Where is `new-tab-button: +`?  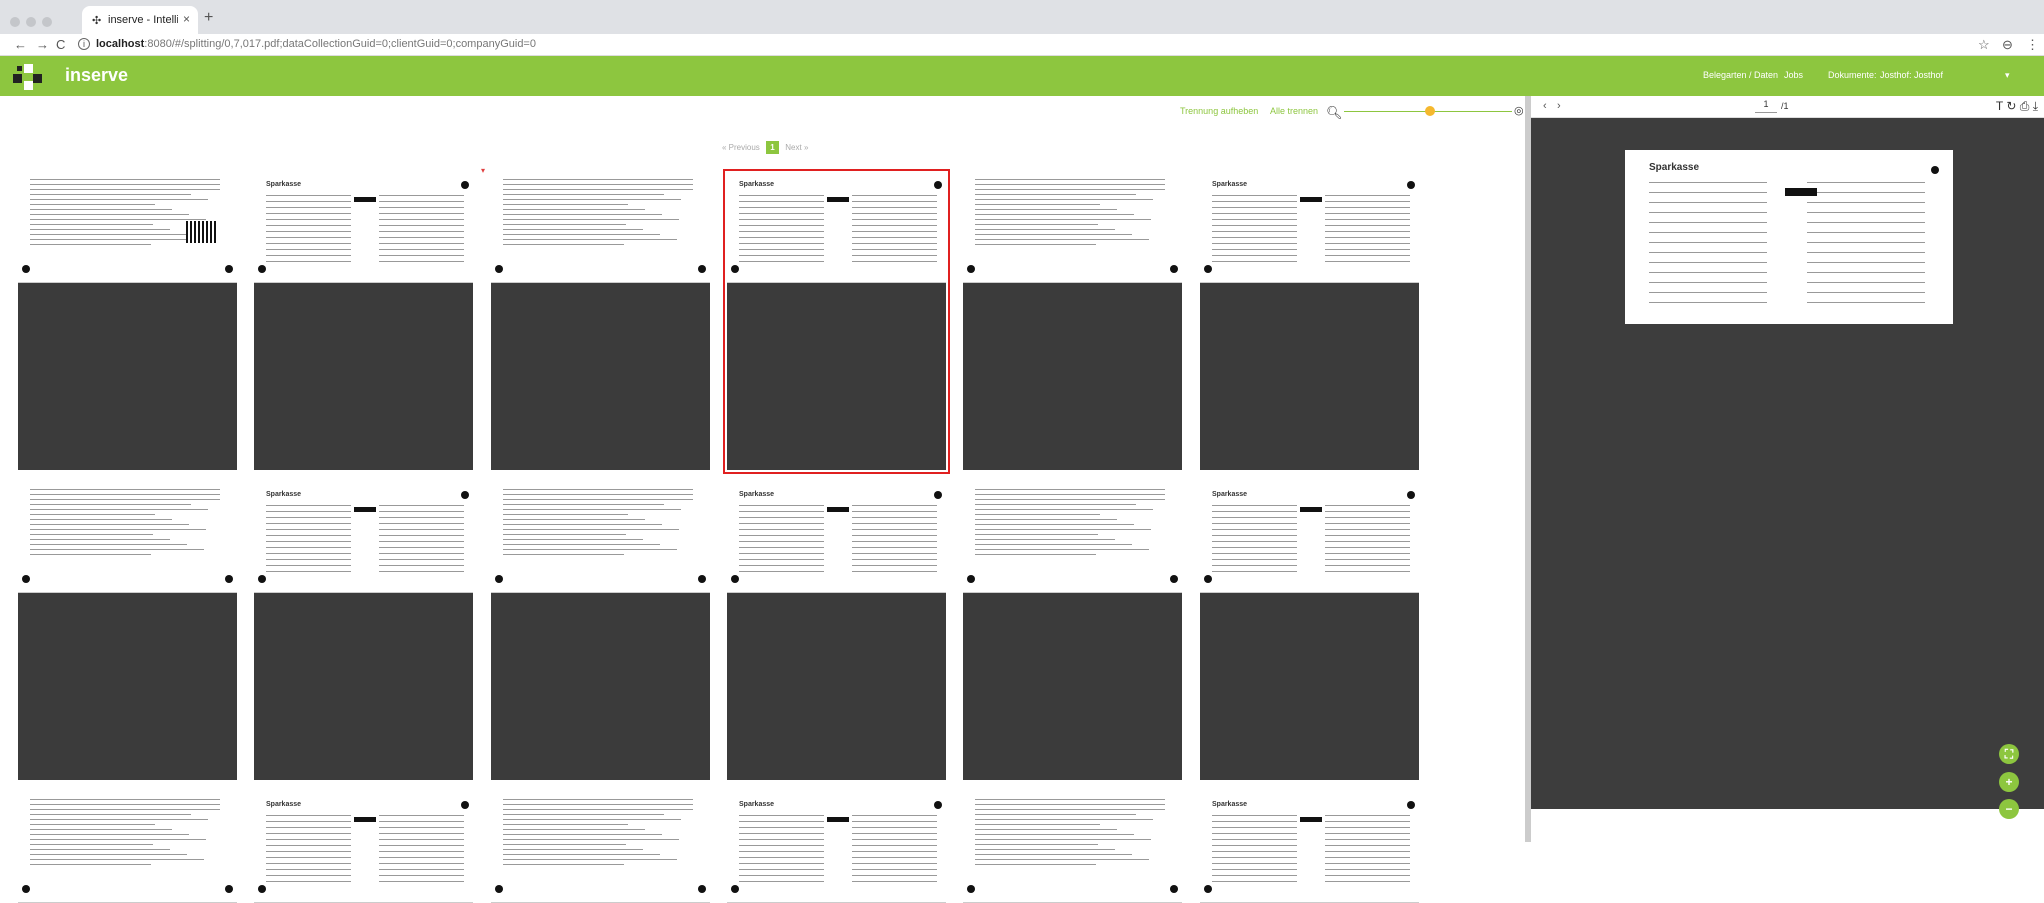
new-tab-button: + is located at coordinates (208, 18).